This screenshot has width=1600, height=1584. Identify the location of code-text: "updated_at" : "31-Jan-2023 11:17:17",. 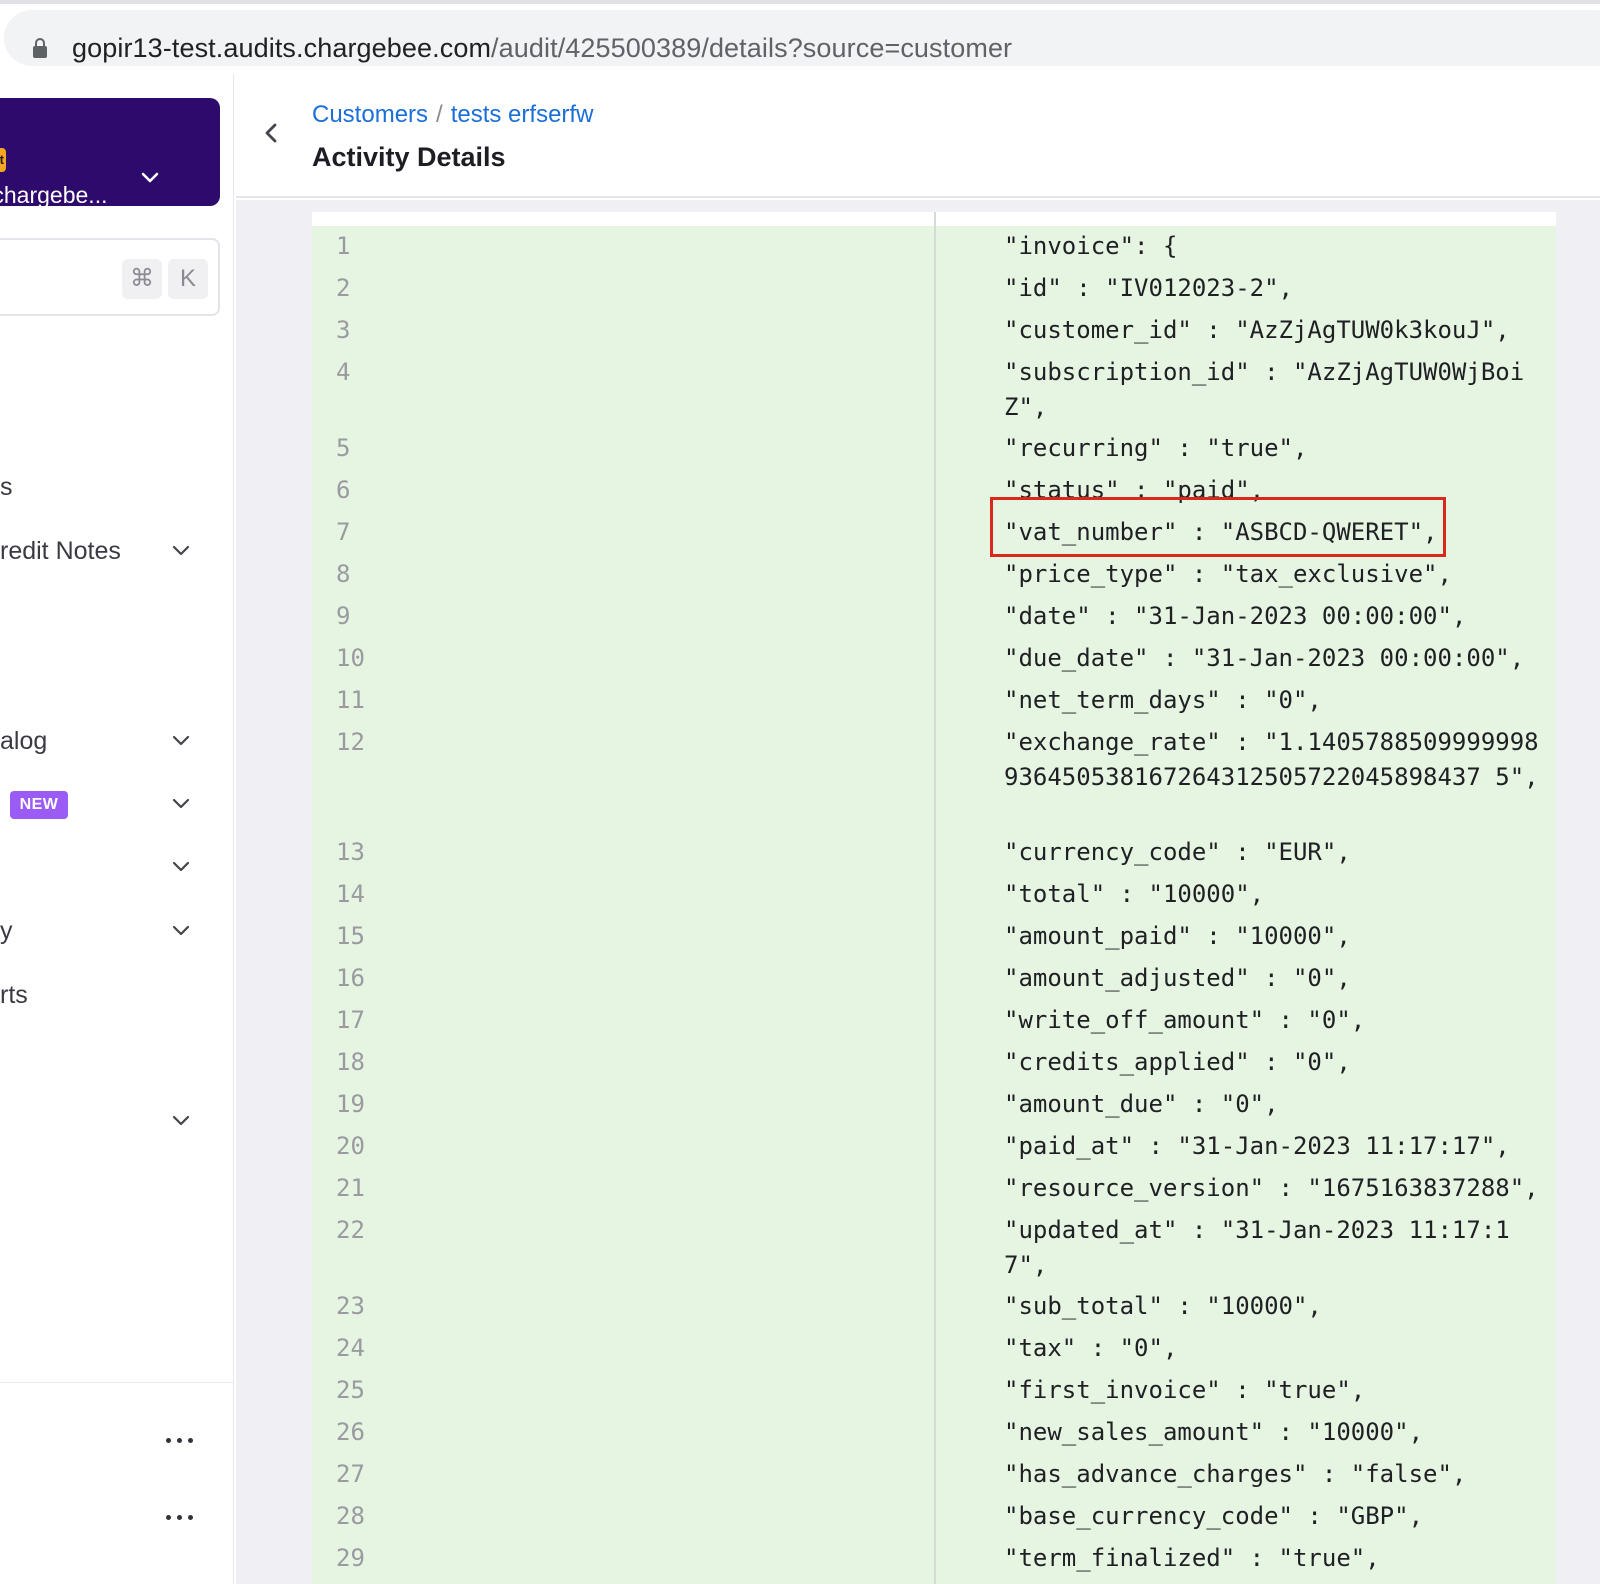
(1257, 1247).